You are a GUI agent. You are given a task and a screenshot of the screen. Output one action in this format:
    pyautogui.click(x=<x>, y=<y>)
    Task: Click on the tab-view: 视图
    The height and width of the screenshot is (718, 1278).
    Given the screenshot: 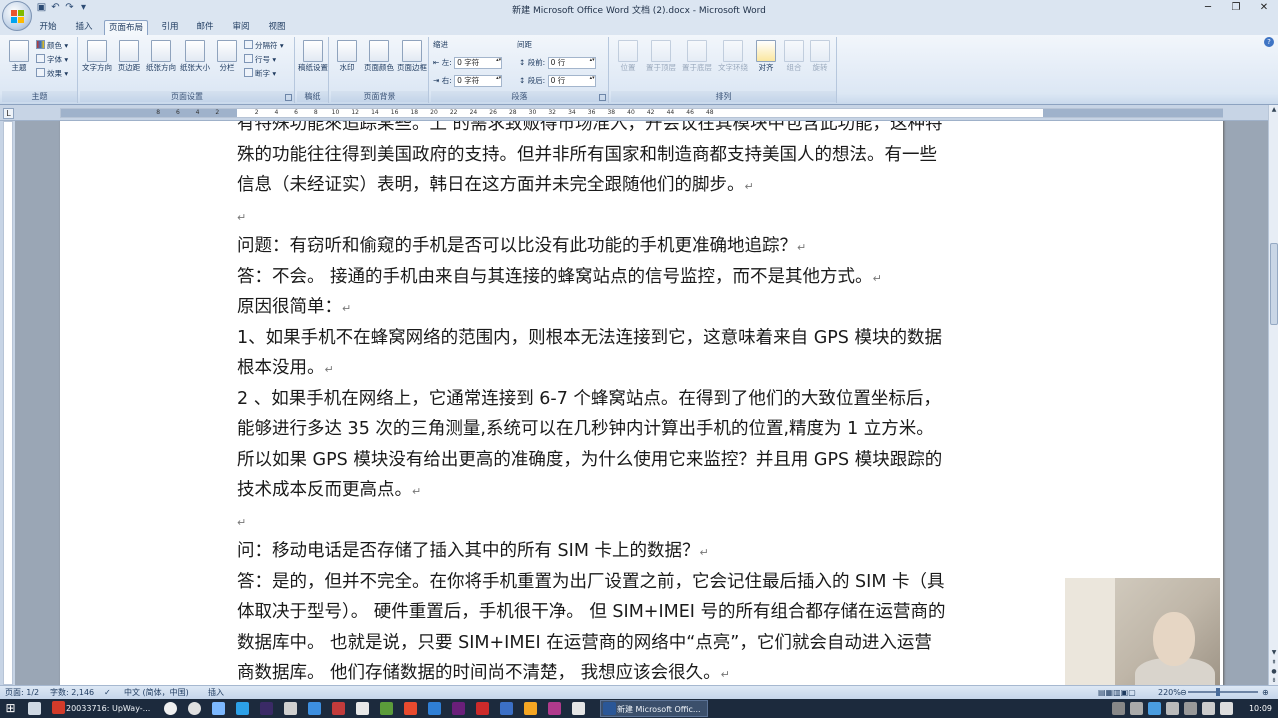 What is the action you would take?
    pyautogui.click(x=277, y=27)
    